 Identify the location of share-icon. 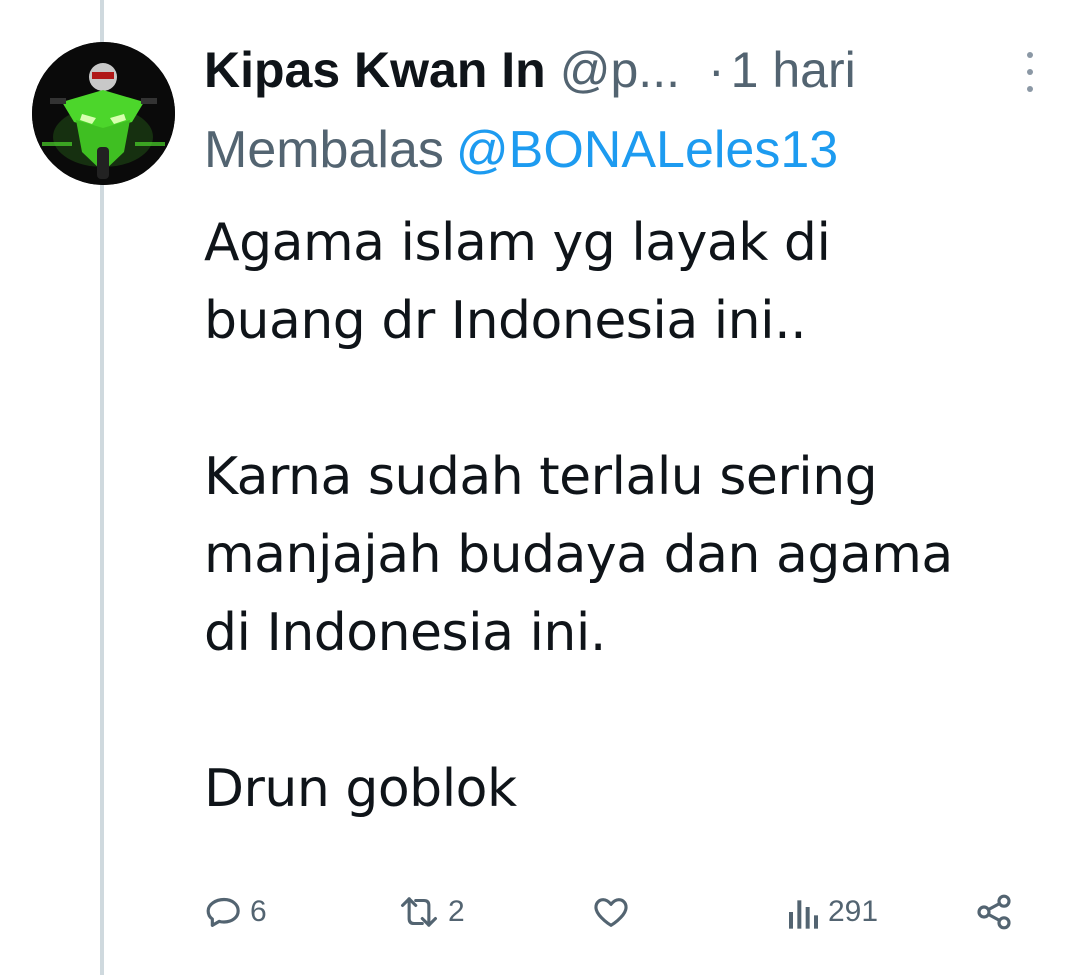
(994, 912).